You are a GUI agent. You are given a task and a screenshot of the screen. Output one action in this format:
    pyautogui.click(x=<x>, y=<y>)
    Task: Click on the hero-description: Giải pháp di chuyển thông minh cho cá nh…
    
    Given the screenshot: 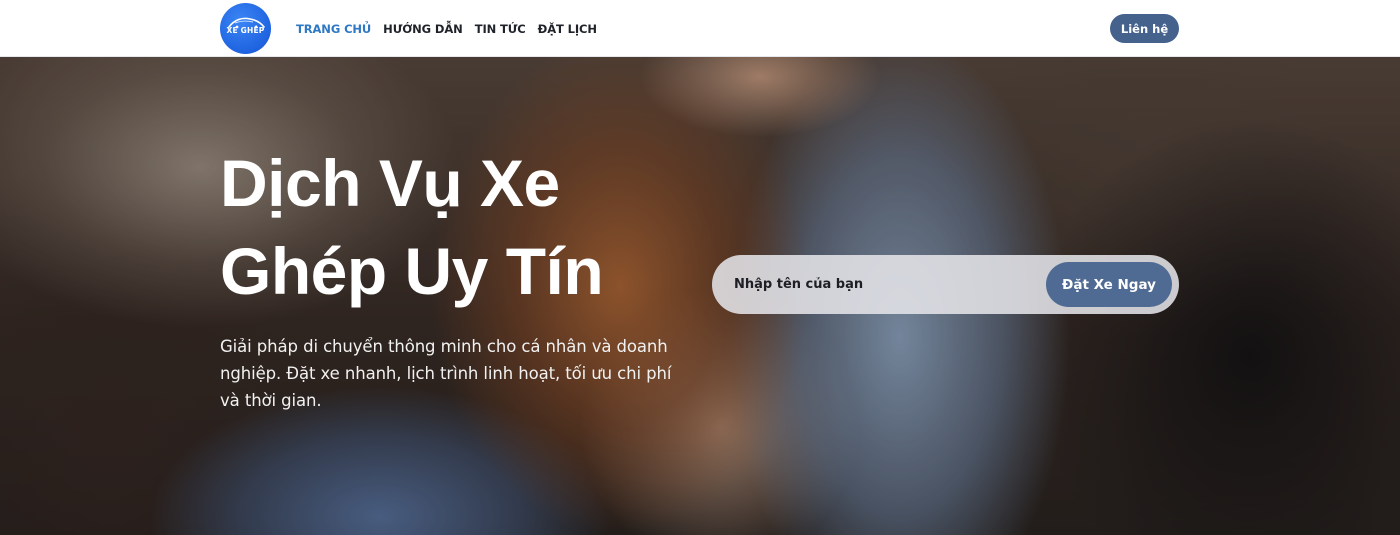 What is the action you would take?
    pyautogui.click(x=446, y=373)
    